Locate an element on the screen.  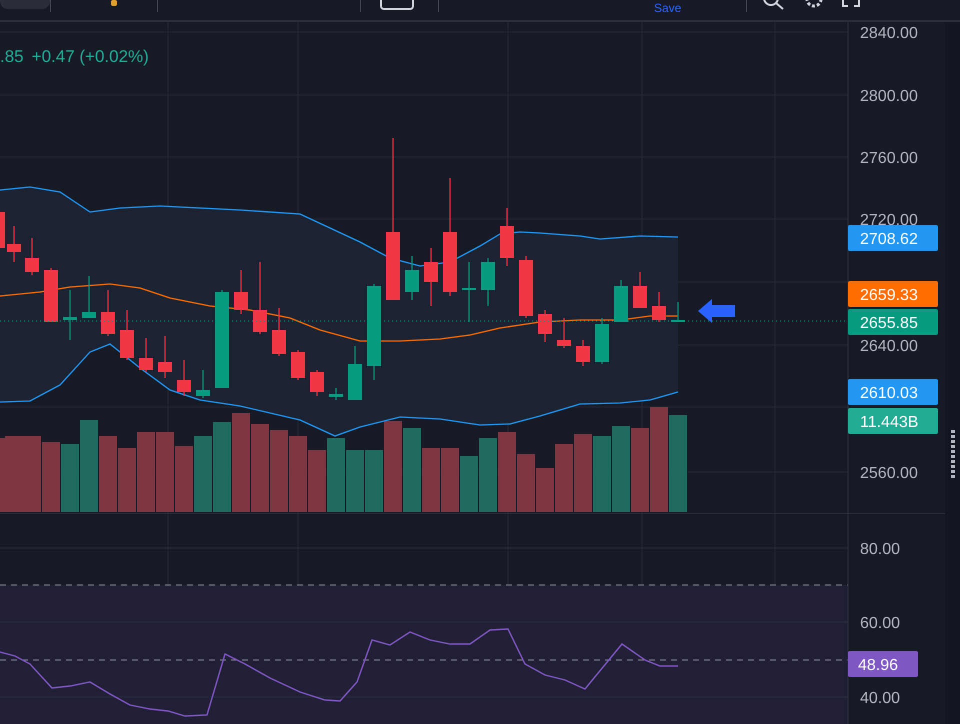
price-change-text: +0.47 (+0.02%) is located at coordinates (90, 56).